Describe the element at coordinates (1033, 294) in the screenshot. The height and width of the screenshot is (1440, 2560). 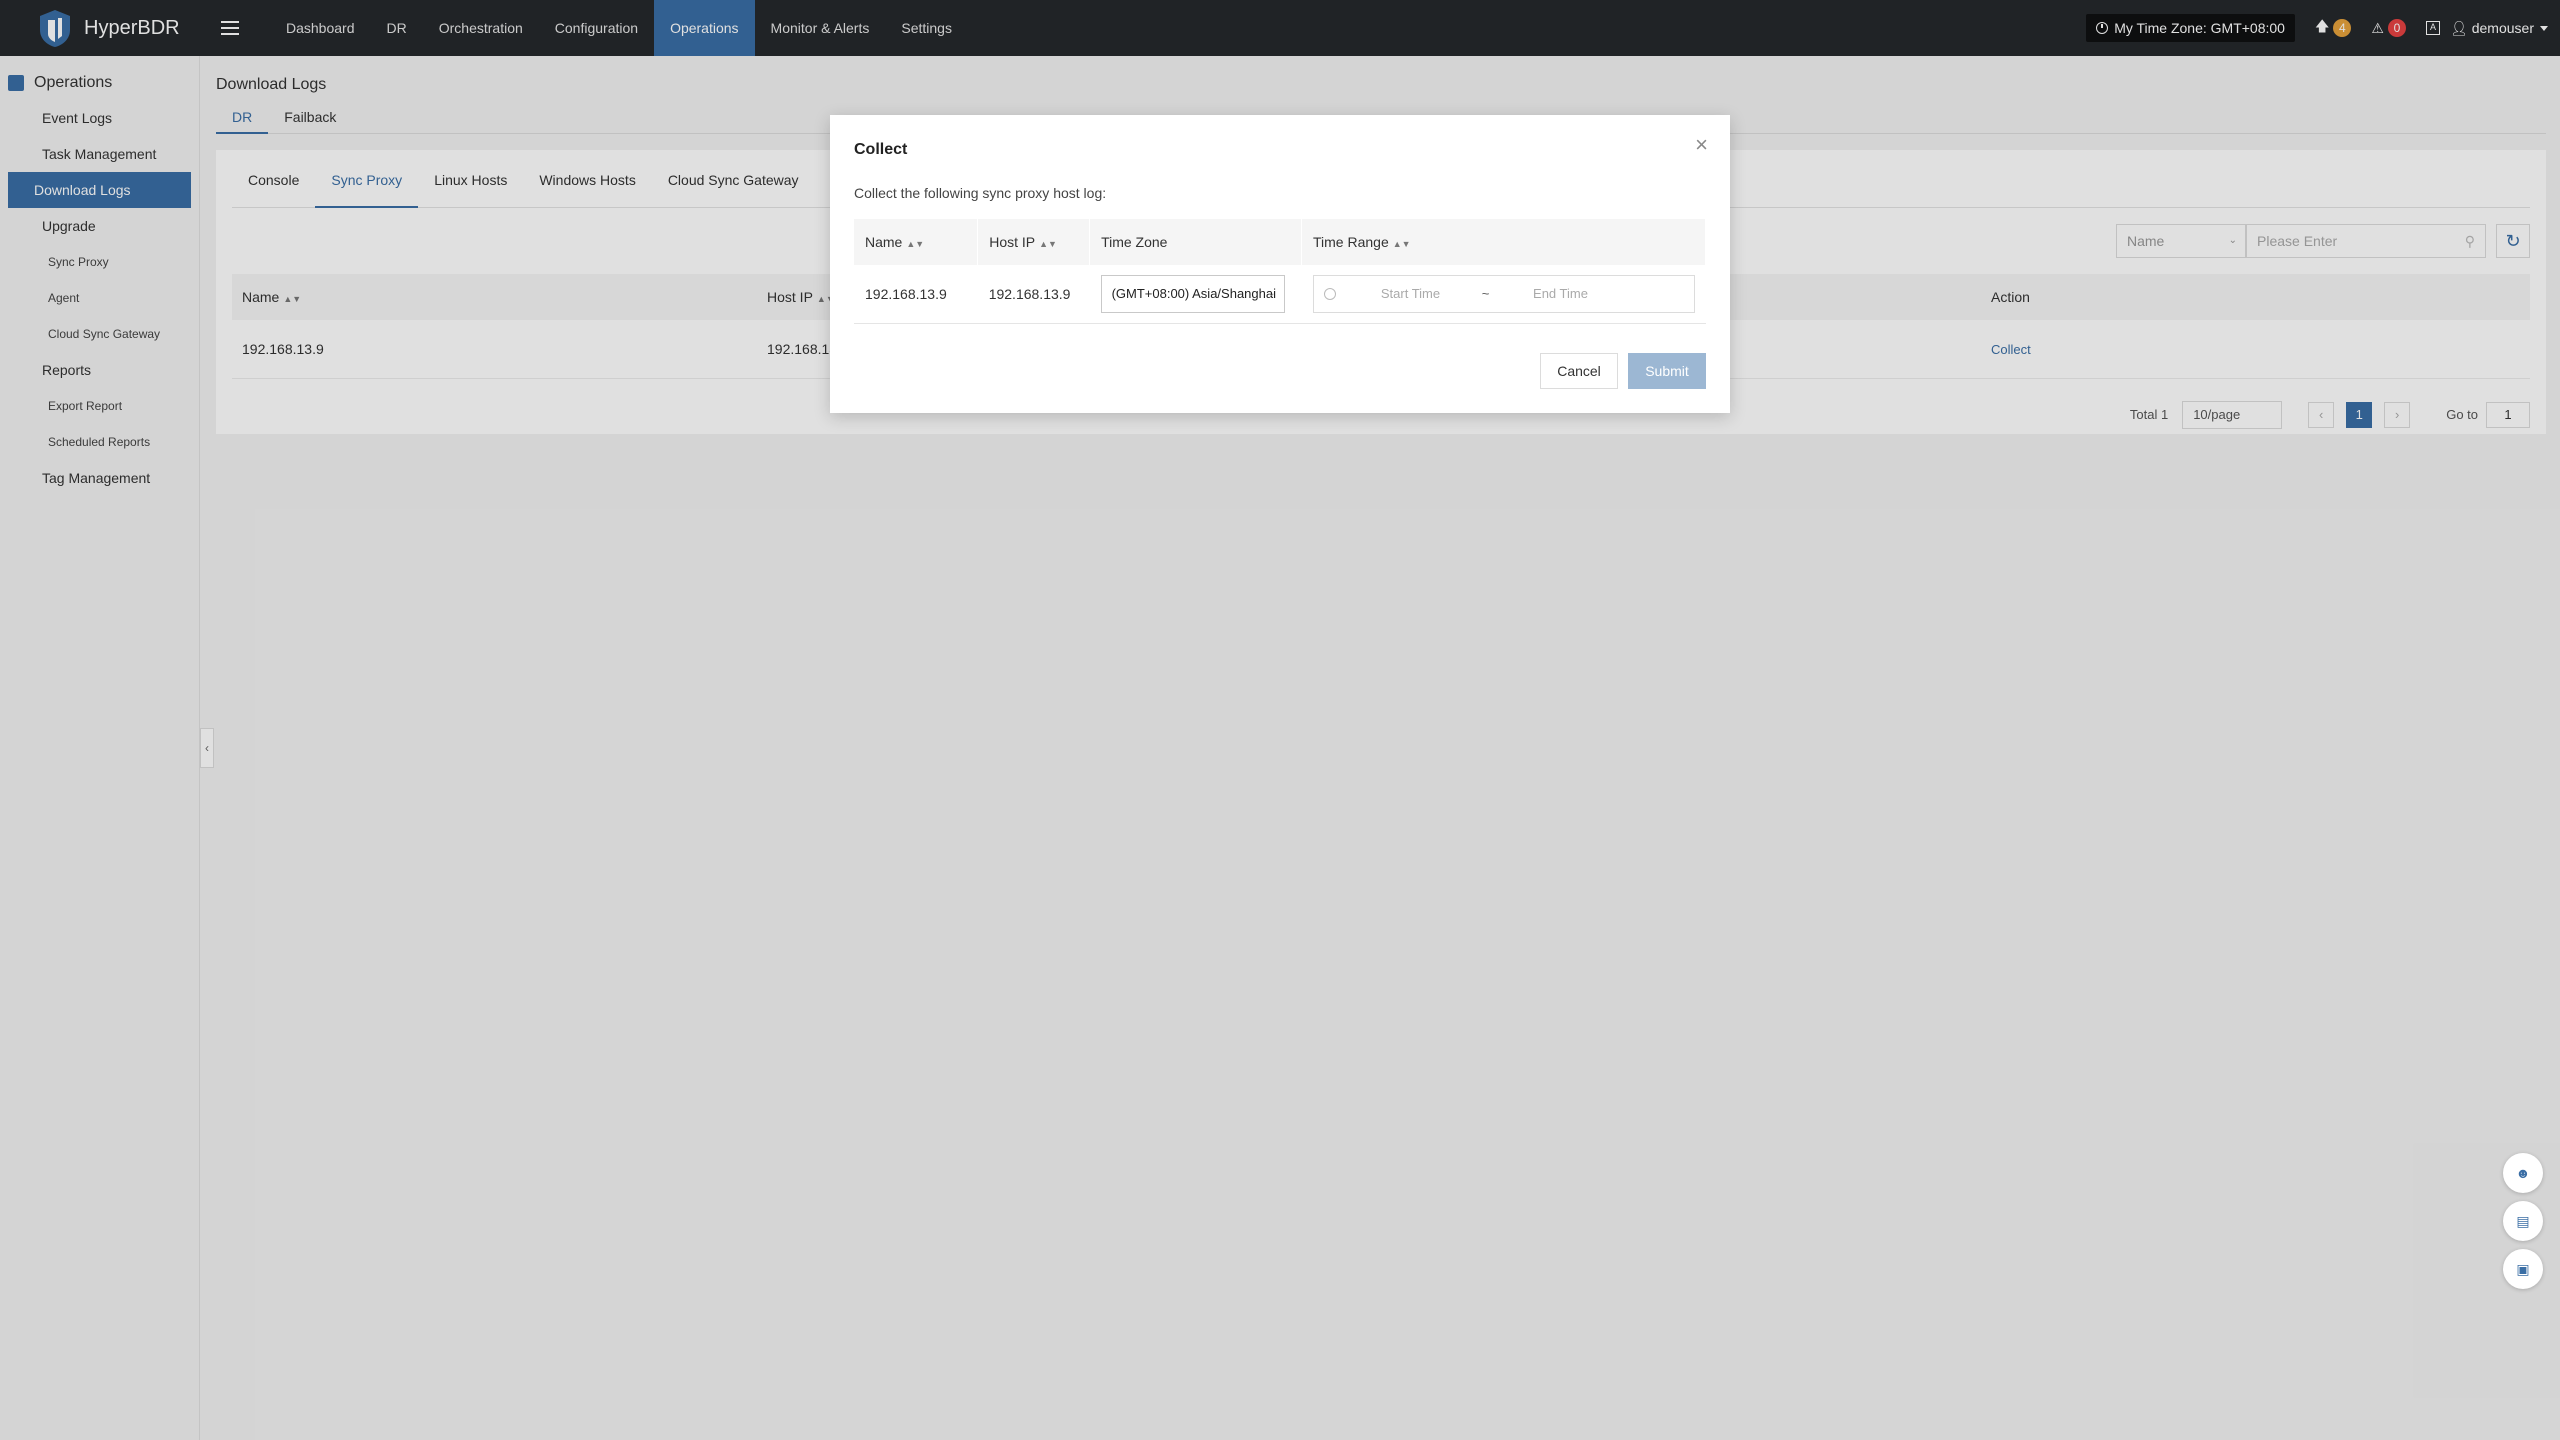
I see `cell-host-ip: 192.168.13.9` at that location.